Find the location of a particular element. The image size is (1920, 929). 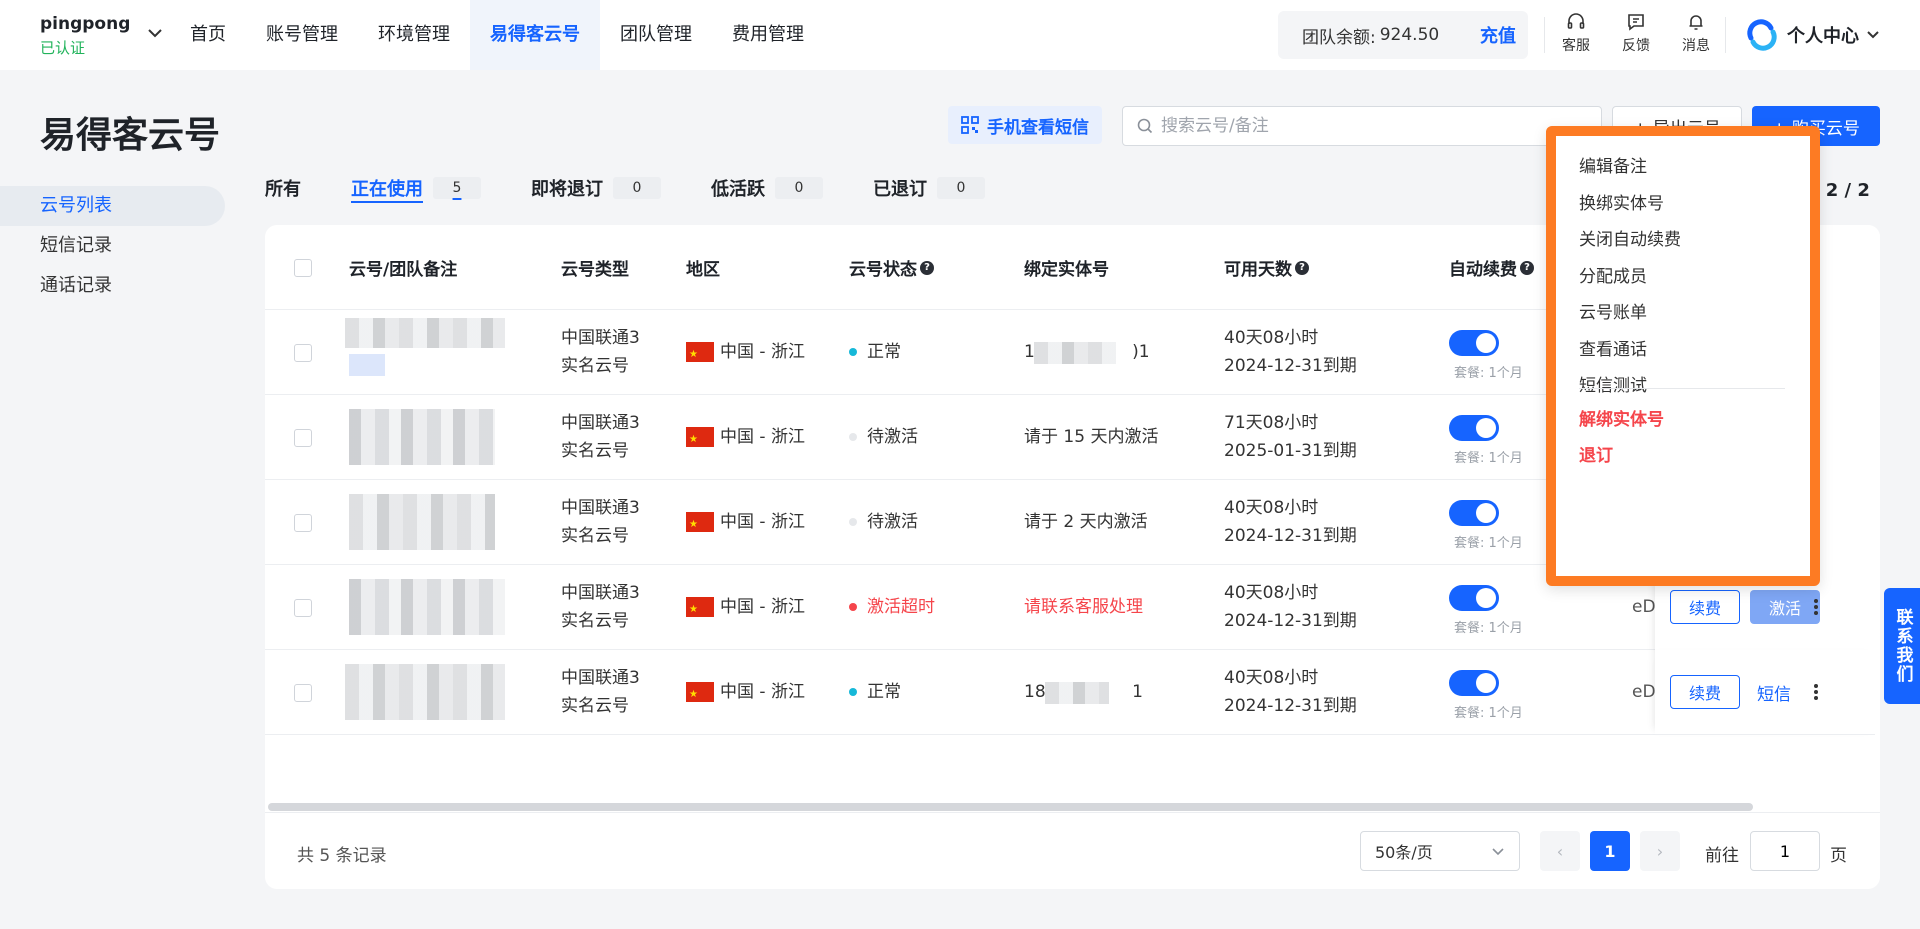

column-header-region: 地区 is located at coordinates (703, 267).